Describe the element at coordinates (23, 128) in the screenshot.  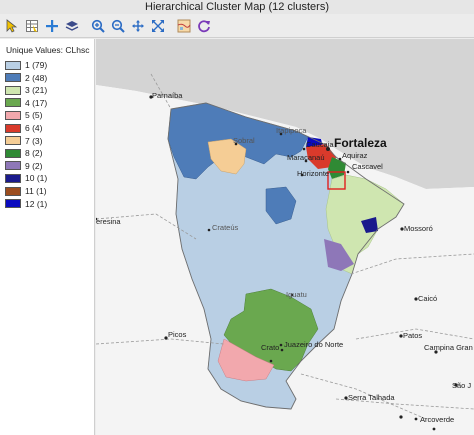
I see `legend-item: 6 (4)` at that location.